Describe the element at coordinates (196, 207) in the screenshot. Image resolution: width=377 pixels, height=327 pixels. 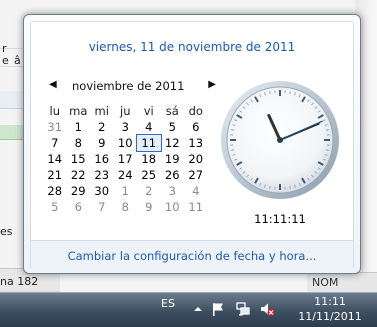
I see `calendar-day: 11` at that location.